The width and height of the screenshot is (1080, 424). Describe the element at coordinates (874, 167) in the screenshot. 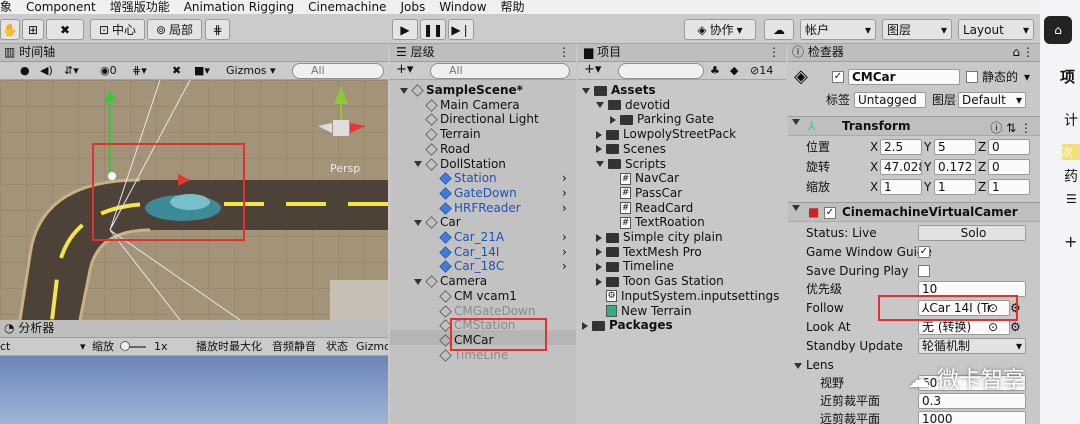

I see `axis-label: X` at that location.